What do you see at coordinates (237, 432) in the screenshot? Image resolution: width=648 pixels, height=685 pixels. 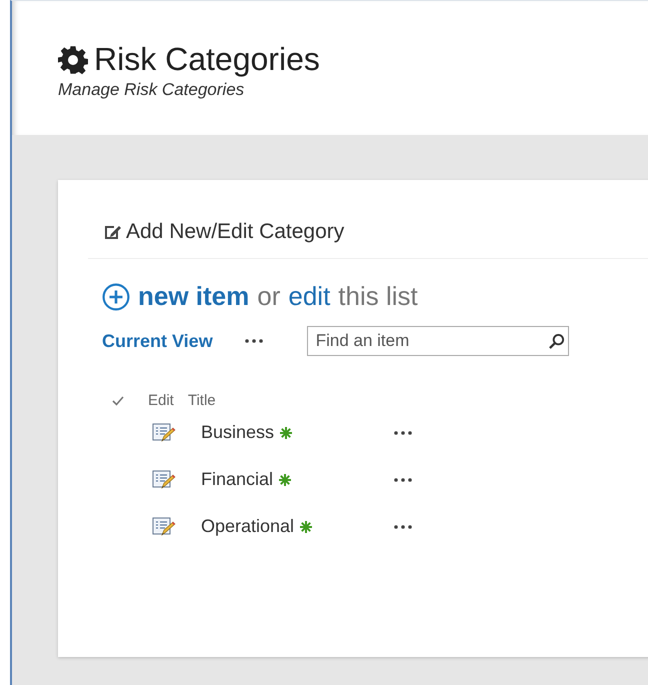 I see `item-title-link: Business` at bounding box center [237, 432].